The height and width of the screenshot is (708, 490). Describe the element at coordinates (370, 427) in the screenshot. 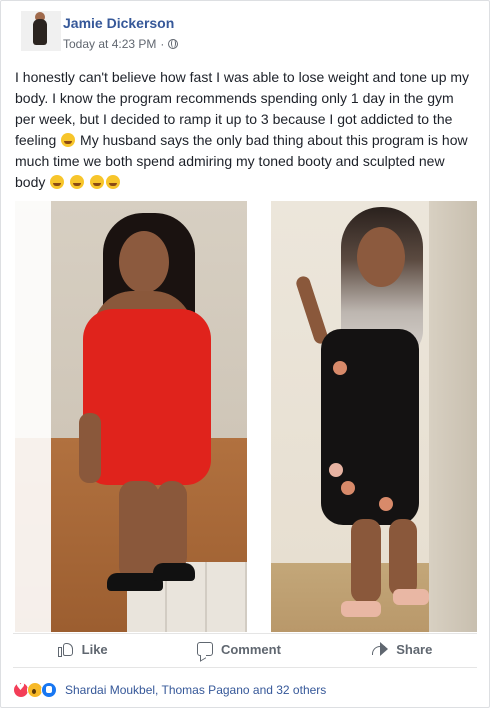

I see `photo-floral-dress` at that location.